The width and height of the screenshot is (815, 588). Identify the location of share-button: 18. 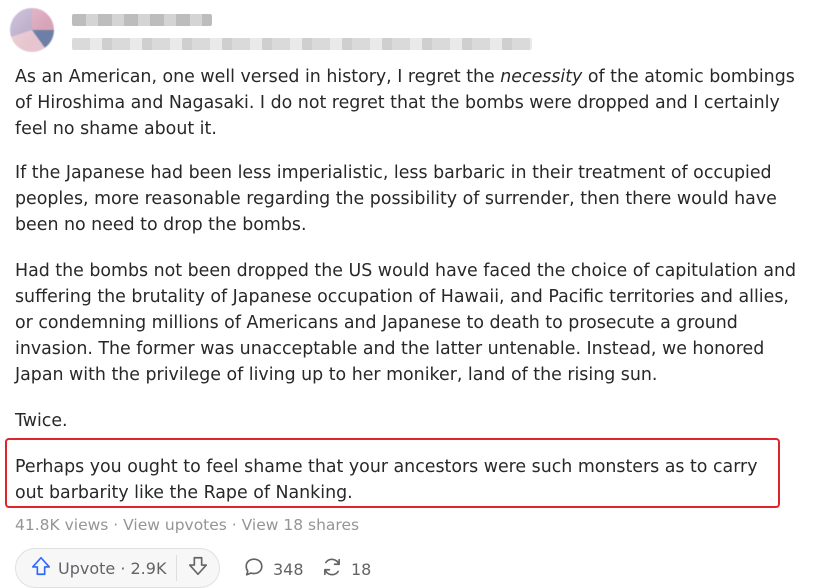
(346, 569).